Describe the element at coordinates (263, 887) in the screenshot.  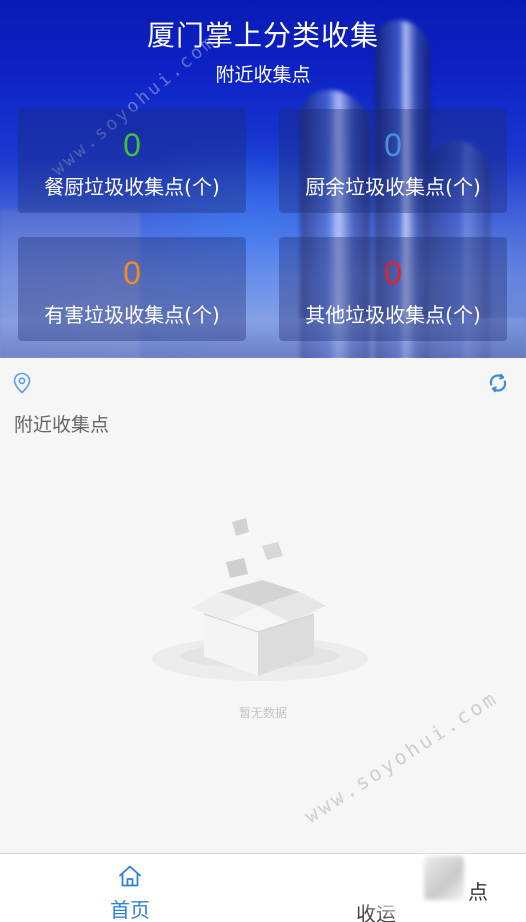
I see `bottom-tab-bar: 首页 收运 点` at that location.